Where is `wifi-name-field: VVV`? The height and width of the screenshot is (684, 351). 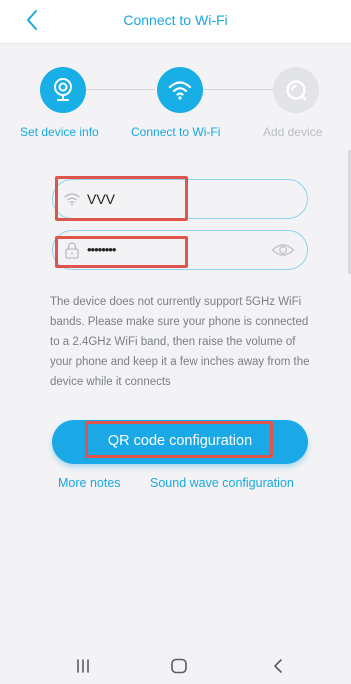
wifi-name-field: VVV is located at coordinates (180, 199).